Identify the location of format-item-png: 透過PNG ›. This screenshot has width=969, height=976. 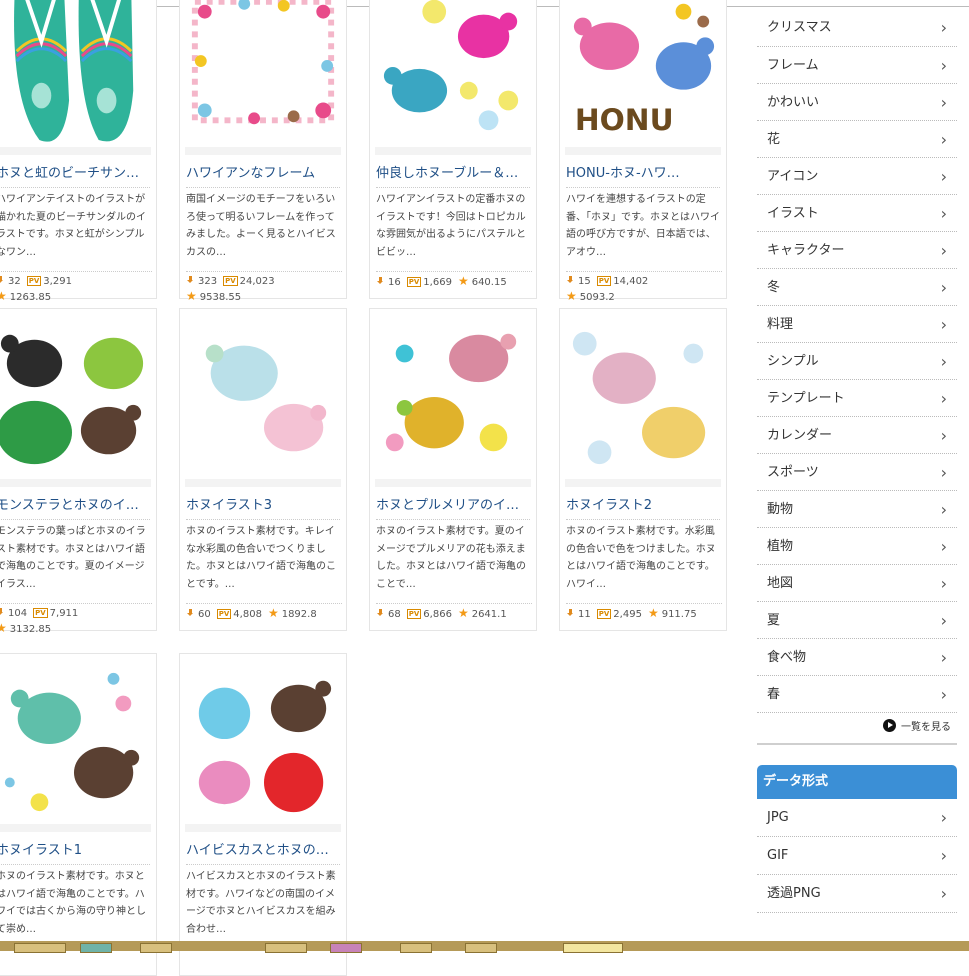
(857, 894).